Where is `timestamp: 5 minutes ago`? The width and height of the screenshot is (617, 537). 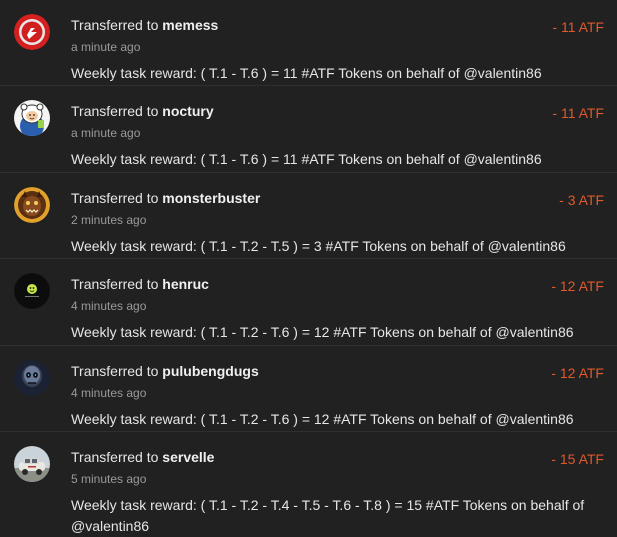
timestamp: 5 minutes ago is located at coordinates (109, 478).